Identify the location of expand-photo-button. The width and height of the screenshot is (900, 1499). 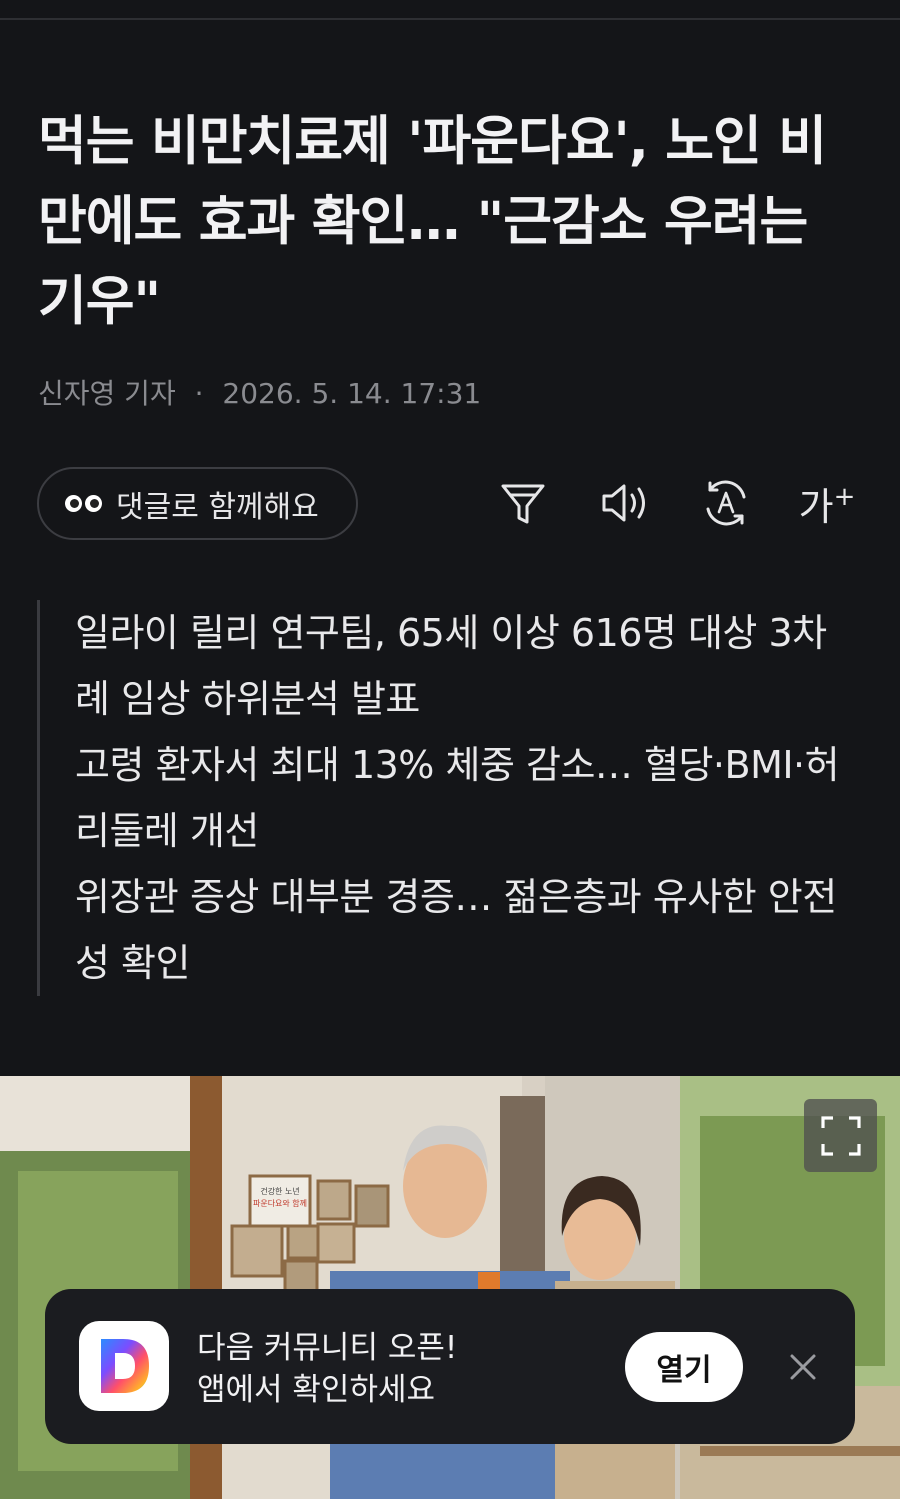
(840, 1135).